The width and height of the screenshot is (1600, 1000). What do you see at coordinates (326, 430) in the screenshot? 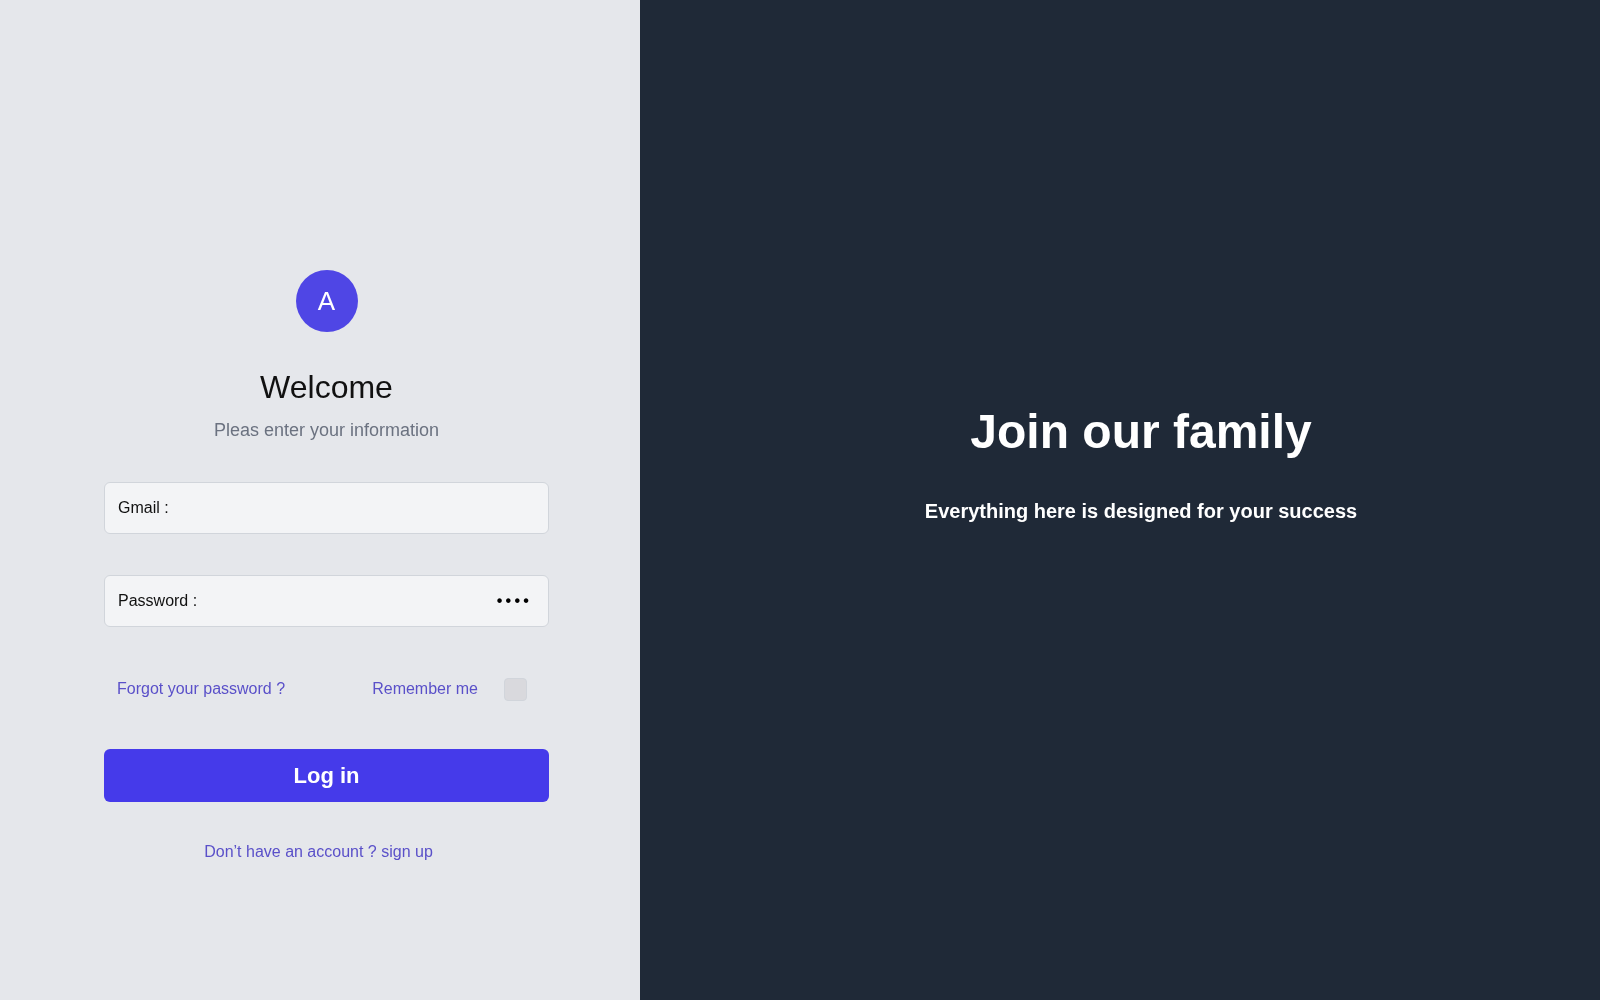
I see `subtitle: Pleas enter your information` at bounding box center [326, 430].